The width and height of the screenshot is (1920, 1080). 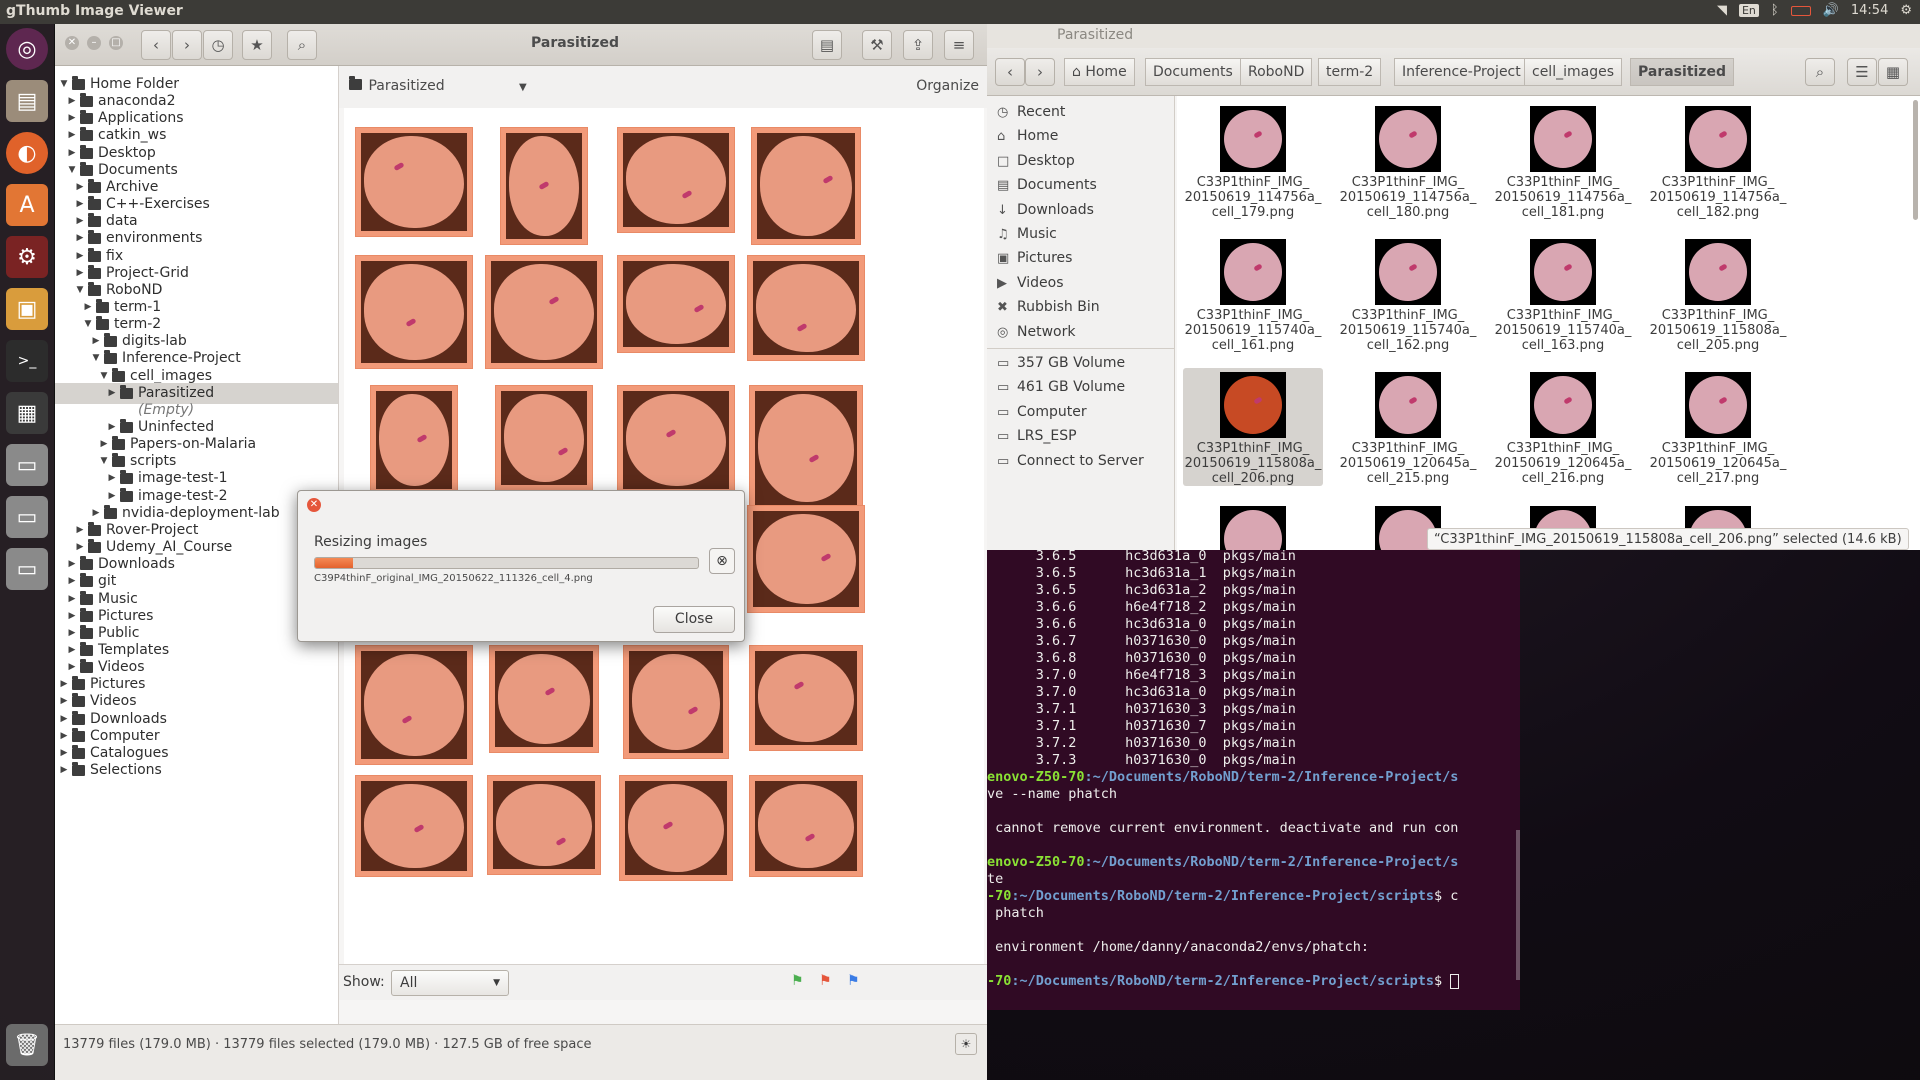 What do you see at coordinates (1036, 161) in the screenshot?
I see `sidebar-item: □ Desktop` at bounding box center [1036, 161].